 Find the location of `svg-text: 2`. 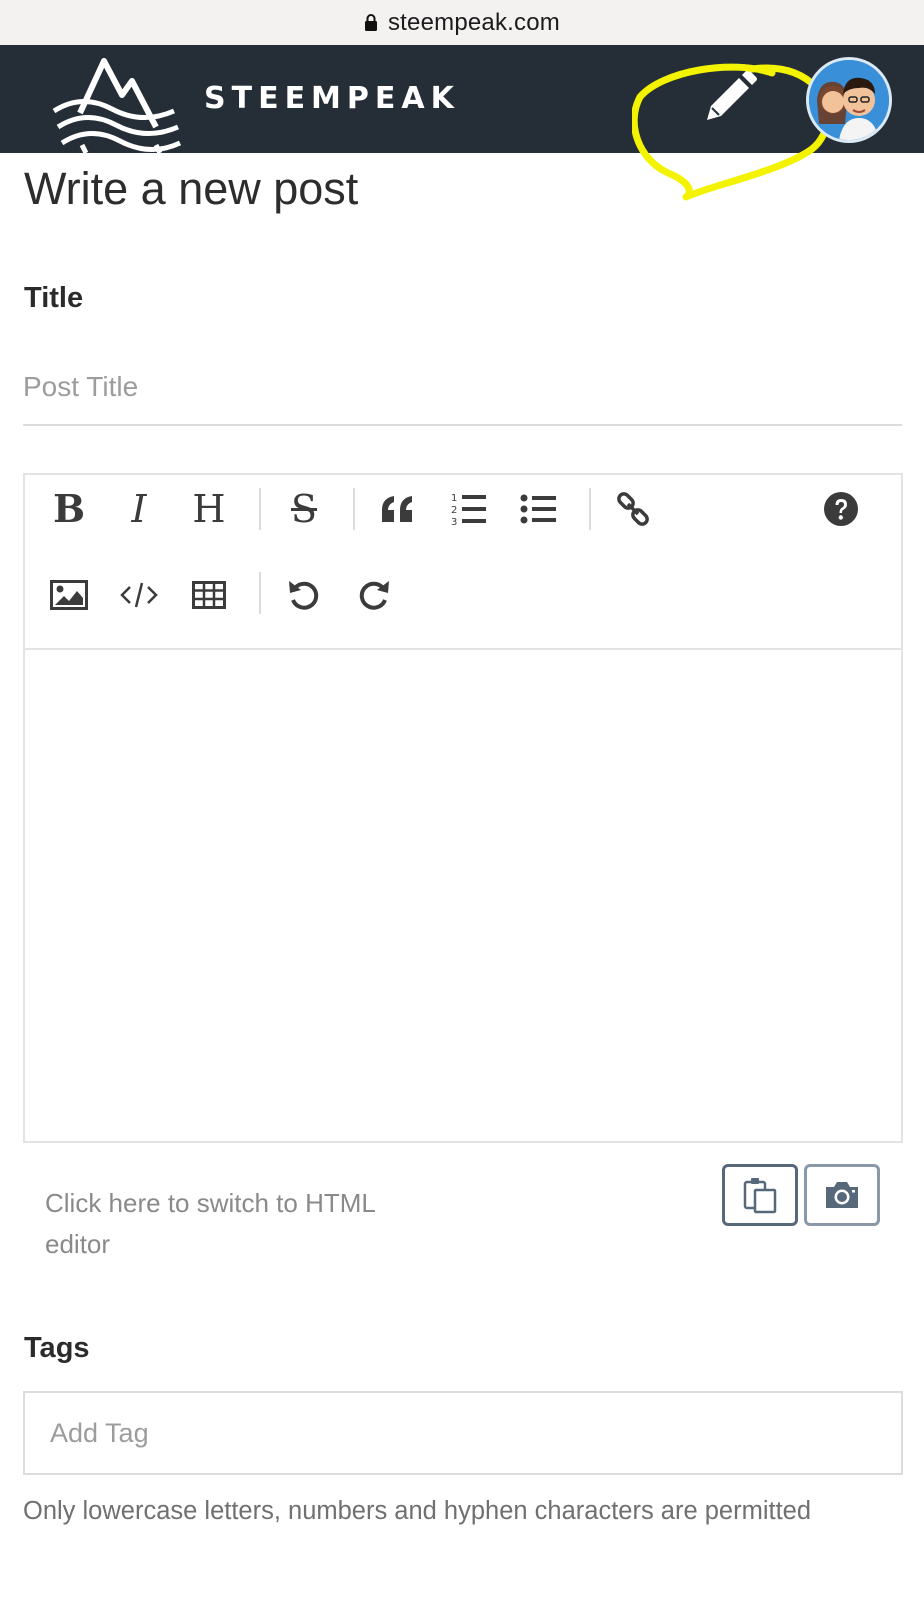

svg-text: 2 is located at coordinates (454, 510).